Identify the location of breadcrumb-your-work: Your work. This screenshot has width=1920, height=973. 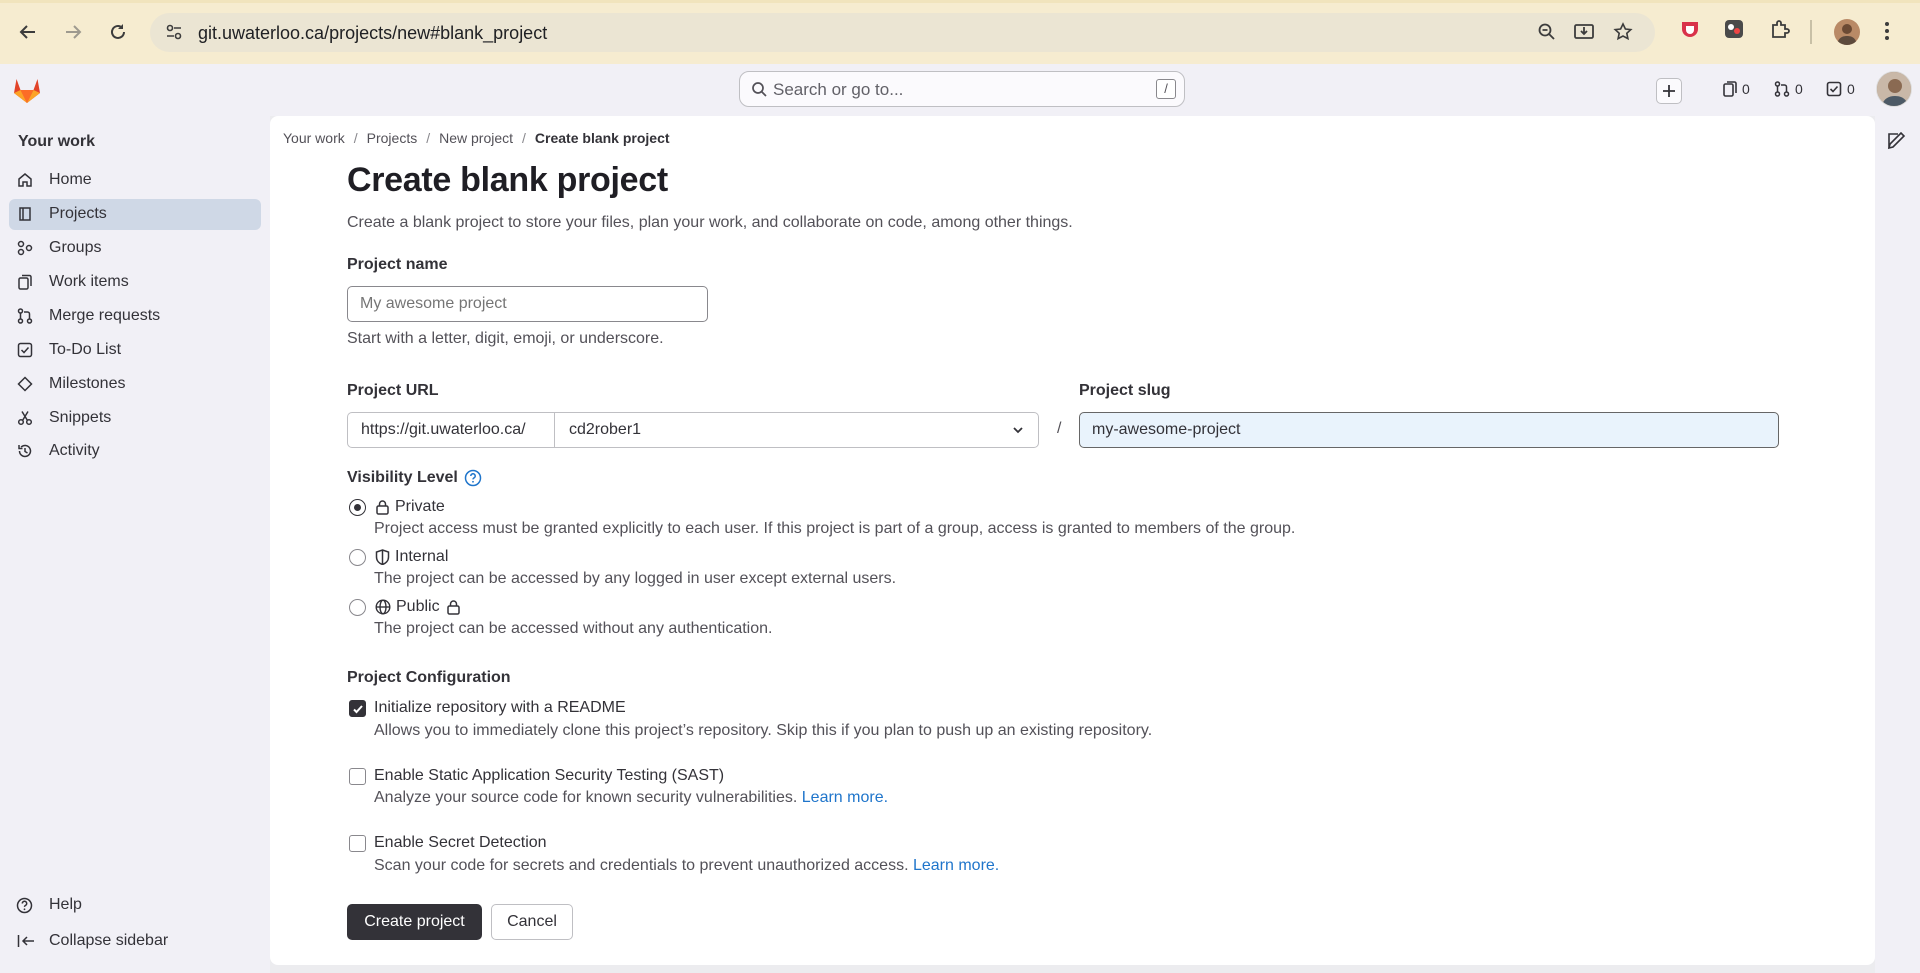
(314, 138).